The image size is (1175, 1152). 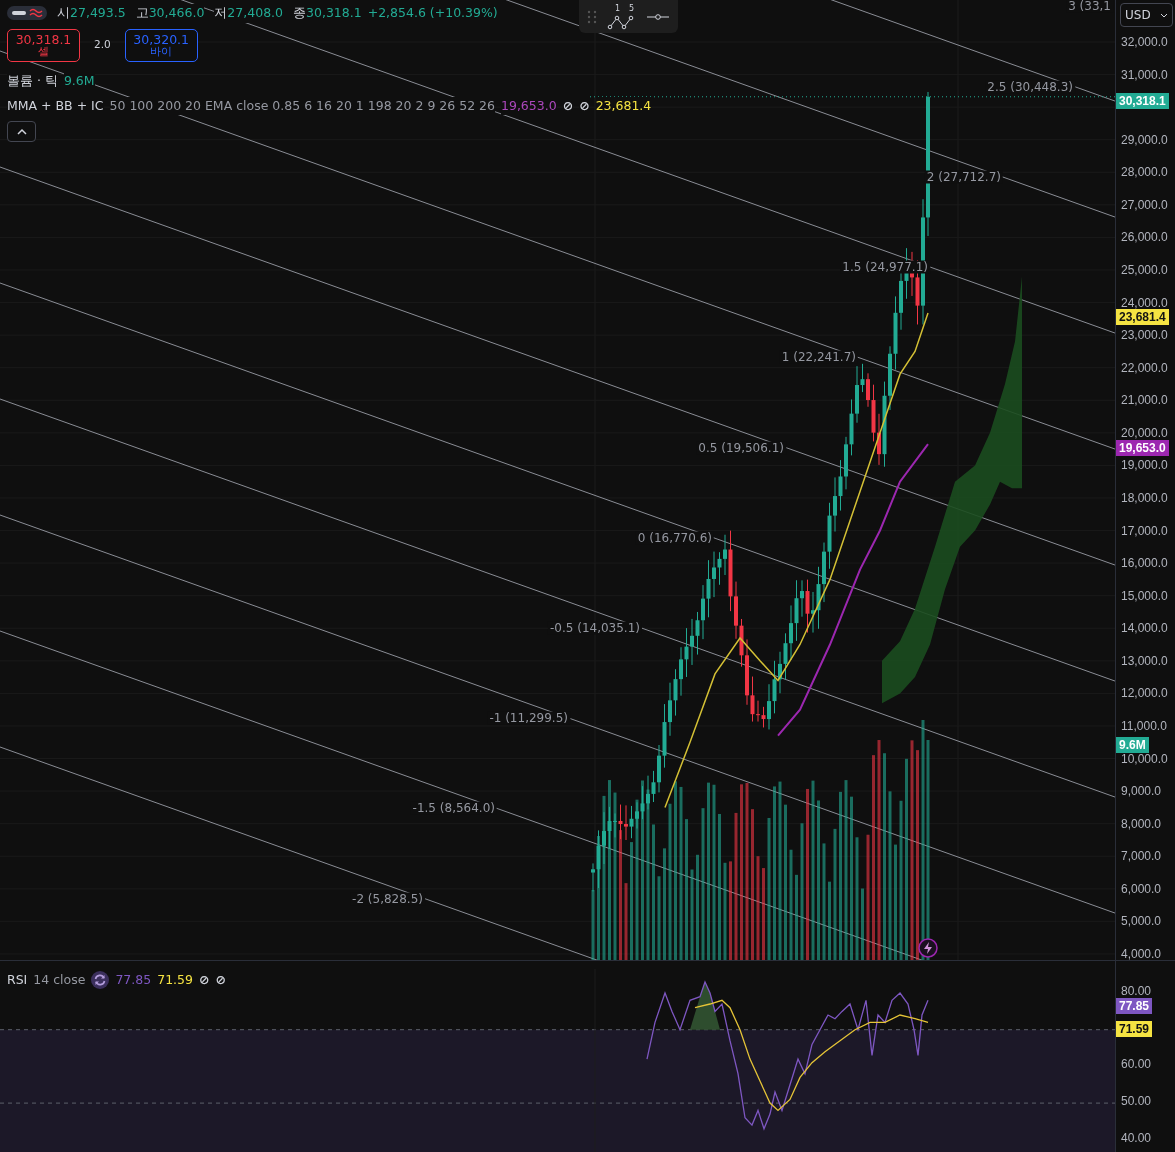 What do you see at coordinates (1134, 1028) in the screenshot?
I see `indicator-tag: 71.59` at bounding box center [1134, 1028].